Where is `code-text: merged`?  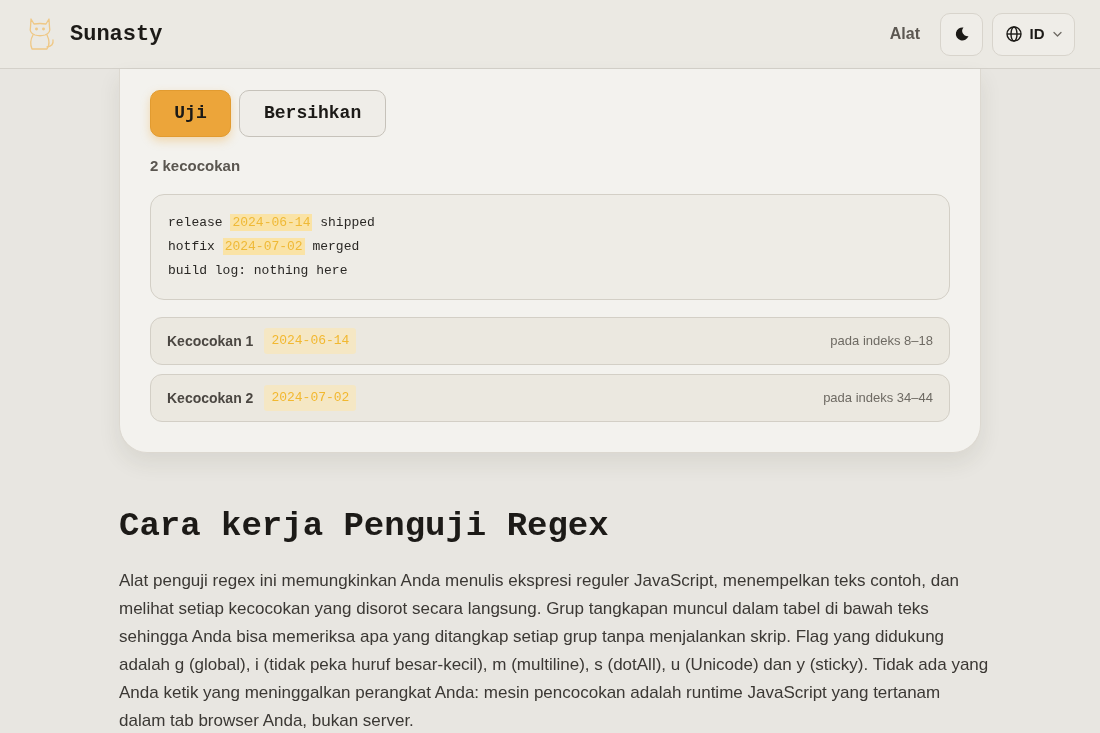
code-text: merged is located at coordinates (336, 246).